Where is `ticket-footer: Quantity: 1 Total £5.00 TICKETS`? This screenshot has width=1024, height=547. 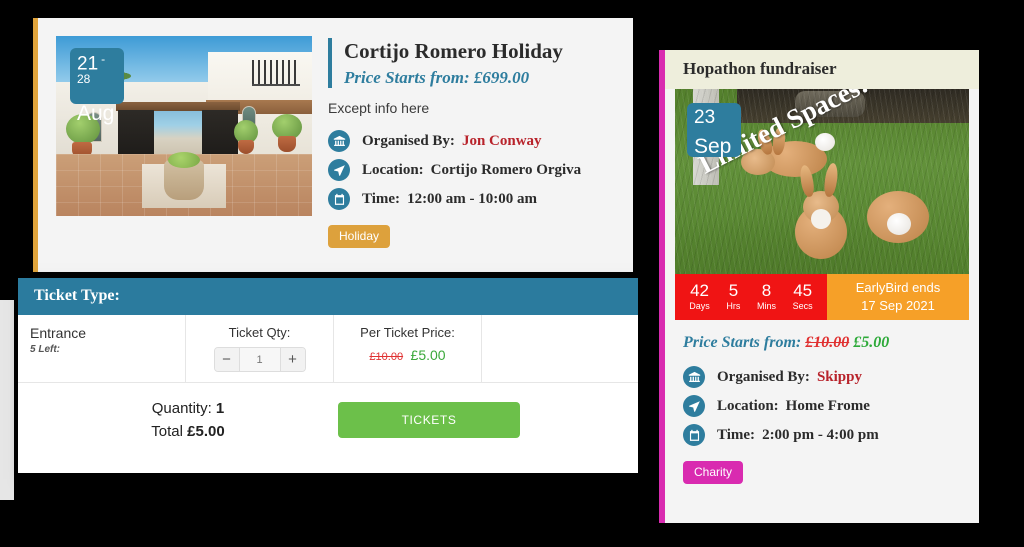
ticket-footer: Quantity: 1 Total £5.00 TICKETS is located at coordinates (328, 413).